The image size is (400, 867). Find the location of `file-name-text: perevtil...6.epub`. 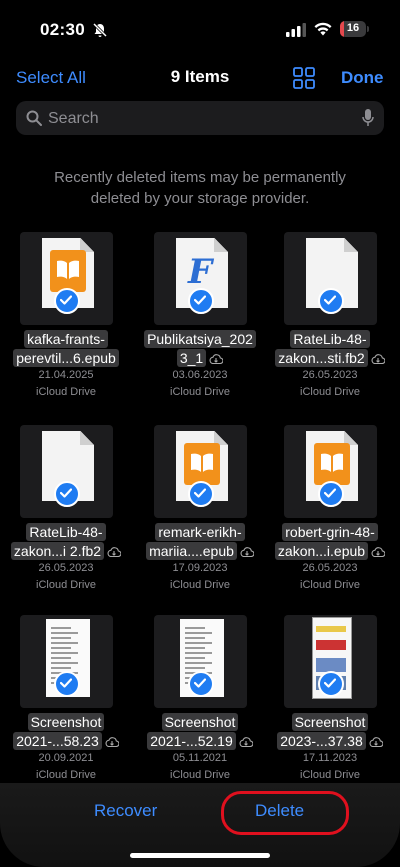

file-name-text: perevtil...6.epub is located at coordinates (66, 358).